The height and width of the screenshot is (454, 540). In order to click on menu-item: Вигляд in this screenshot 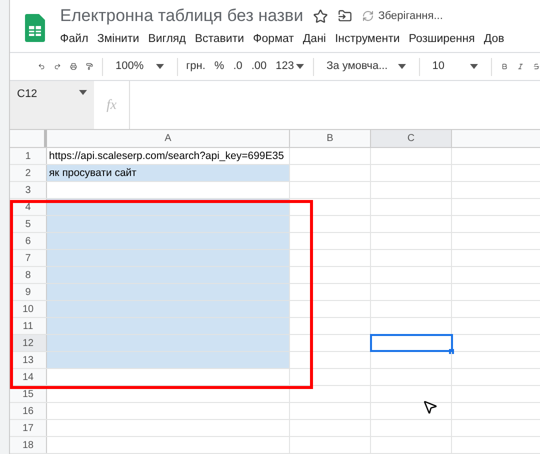, I will do `click(167, 40)`.